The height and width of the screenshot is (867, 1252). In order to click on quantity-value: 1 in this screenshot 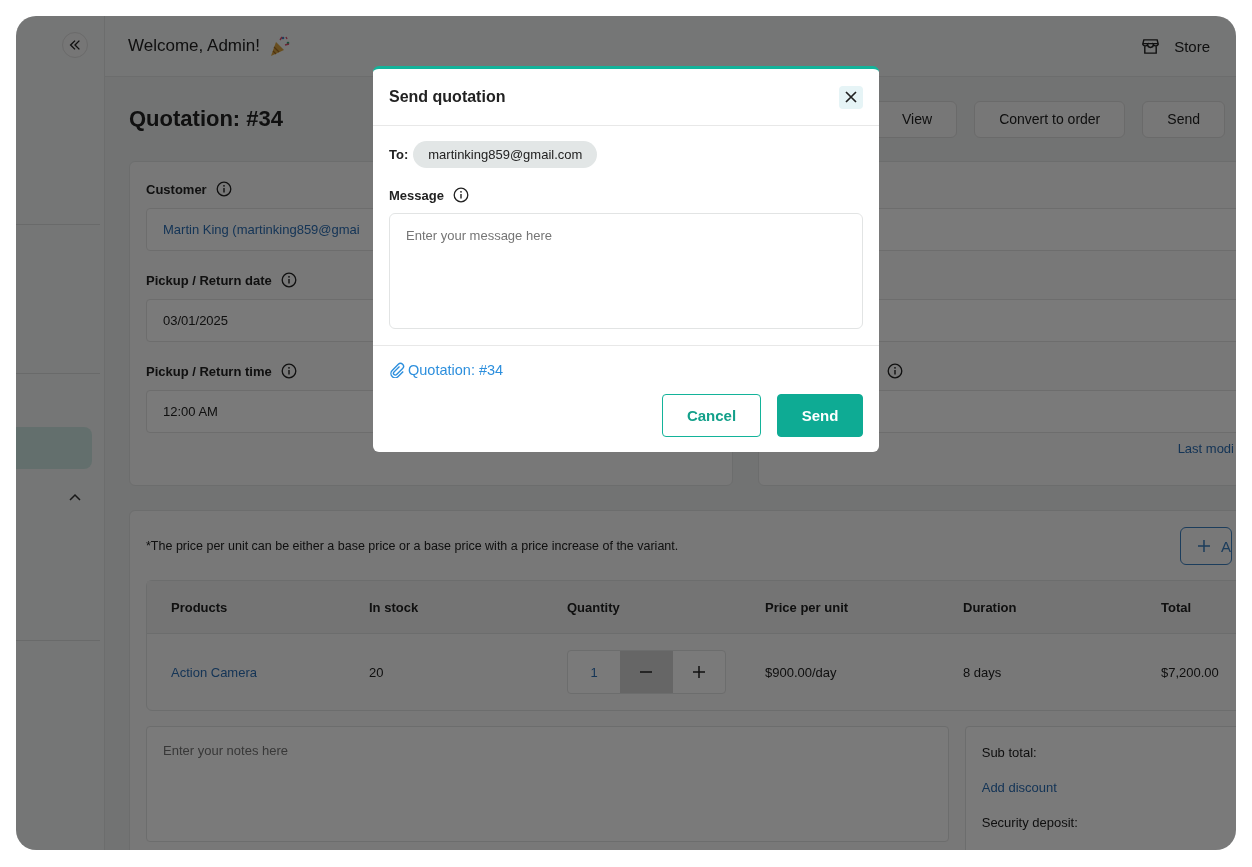, I will do `click(594, 672)`.